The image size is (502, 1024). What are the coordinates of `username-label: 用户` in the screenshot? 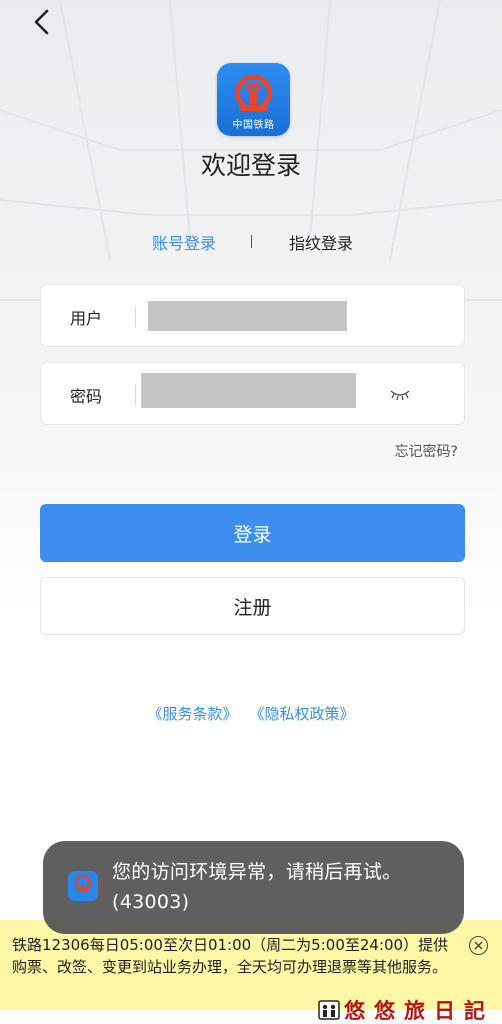 It's located at (86, 318).